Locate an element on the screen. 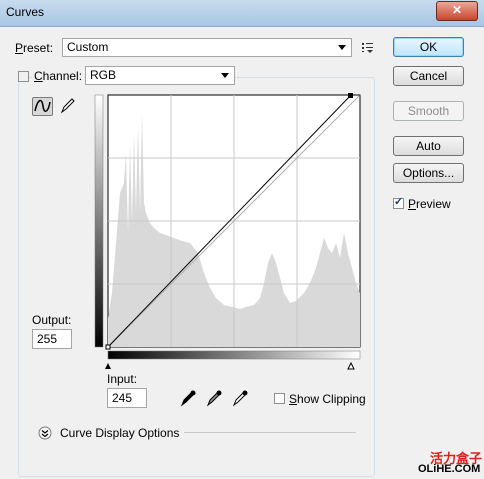 This screenshot has height=479, width=484. close-button: ✕ is located at coordinates (457, 11).